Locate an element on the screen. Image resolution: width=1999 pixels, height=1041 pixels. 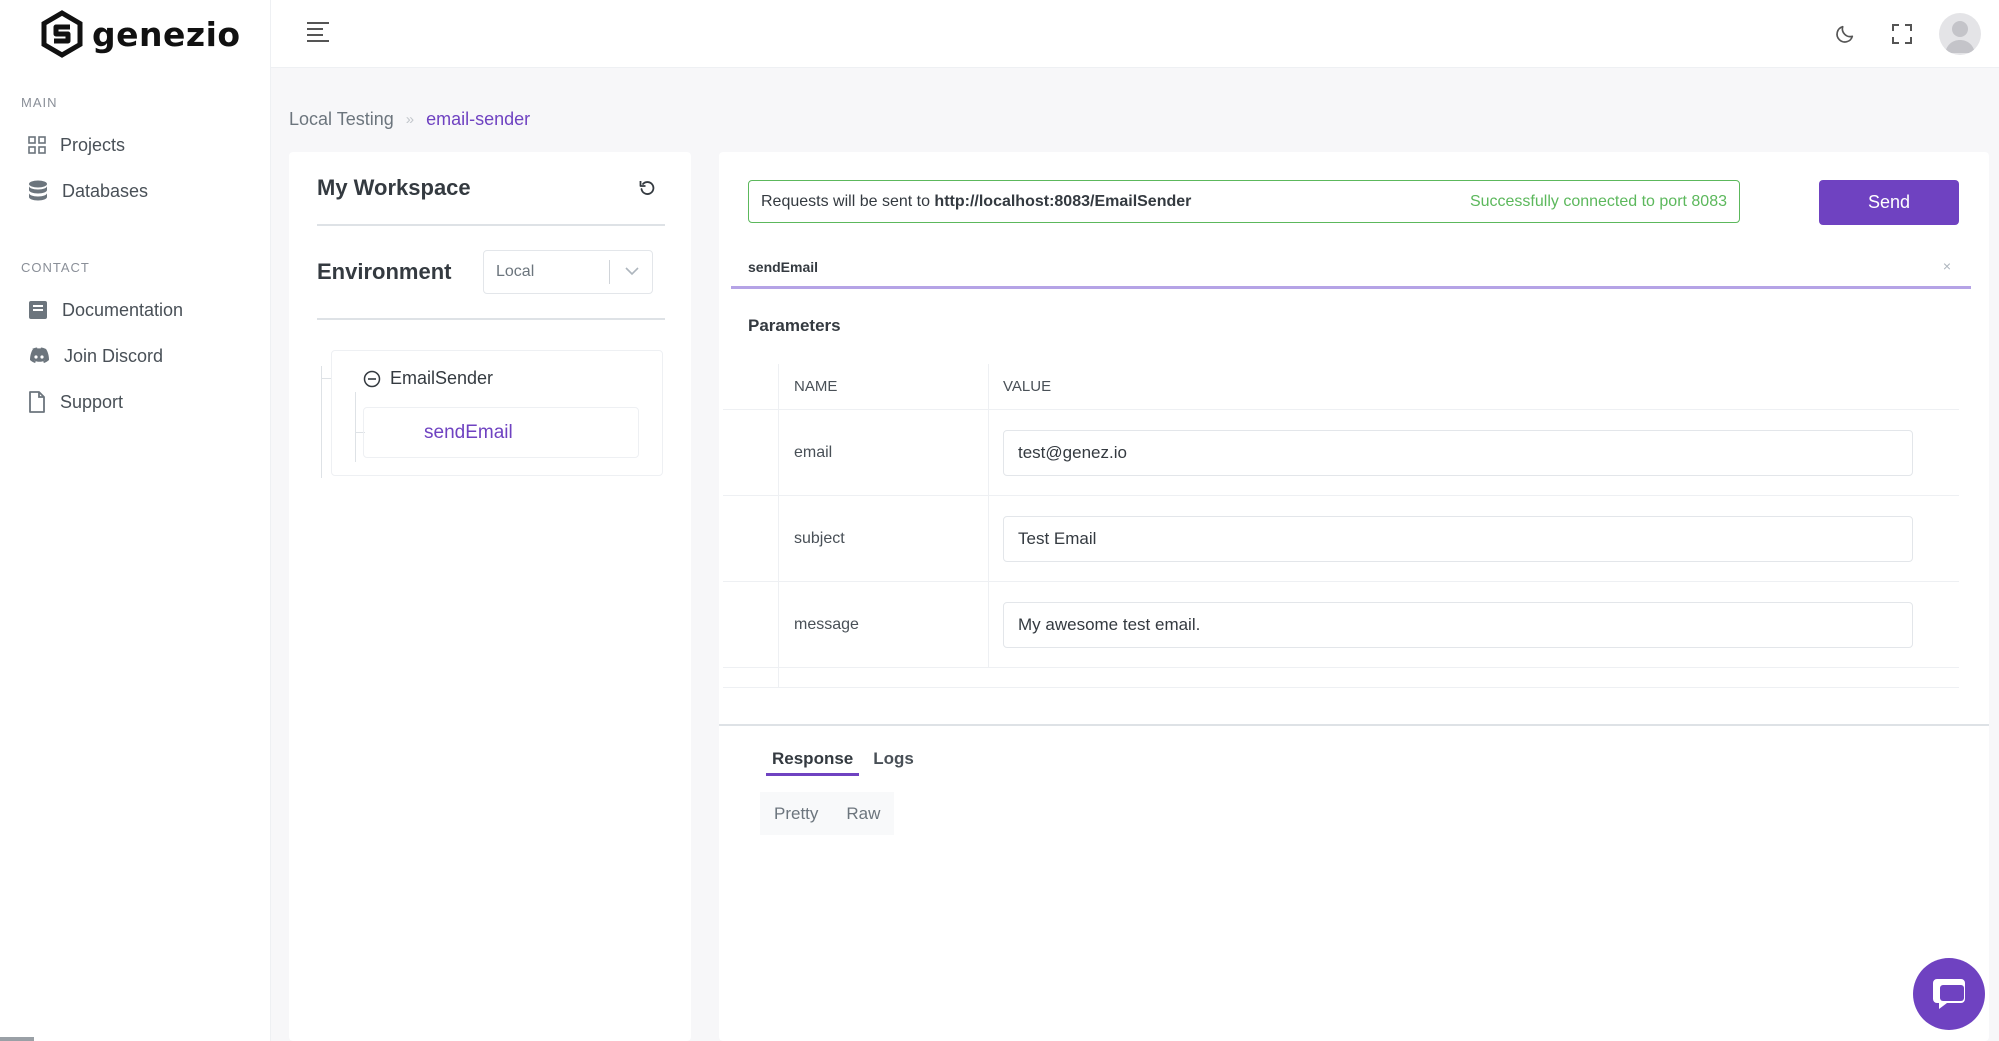
table-row: message is located at coordinates (1341, 625).